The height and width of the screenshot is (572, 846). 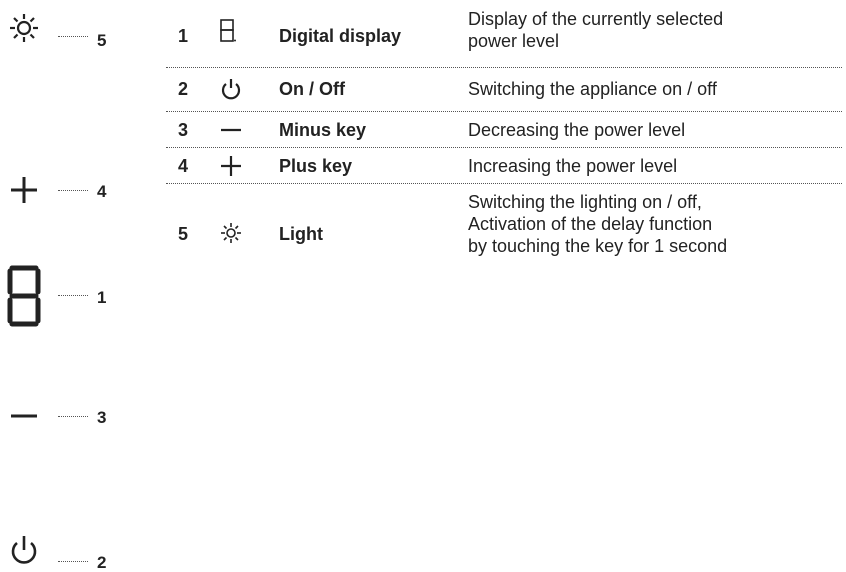 I want to click on description-line: Switching the appliance on / off, so click(x=592, y=89).